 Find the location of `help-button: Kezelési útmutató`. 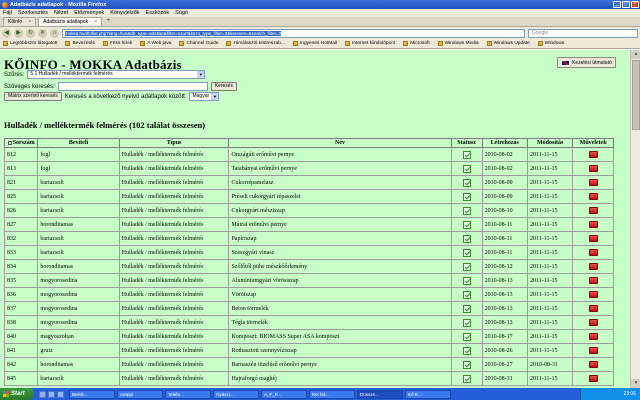

help-button: Kezelési útmutató is located at coordinates (586, 62).